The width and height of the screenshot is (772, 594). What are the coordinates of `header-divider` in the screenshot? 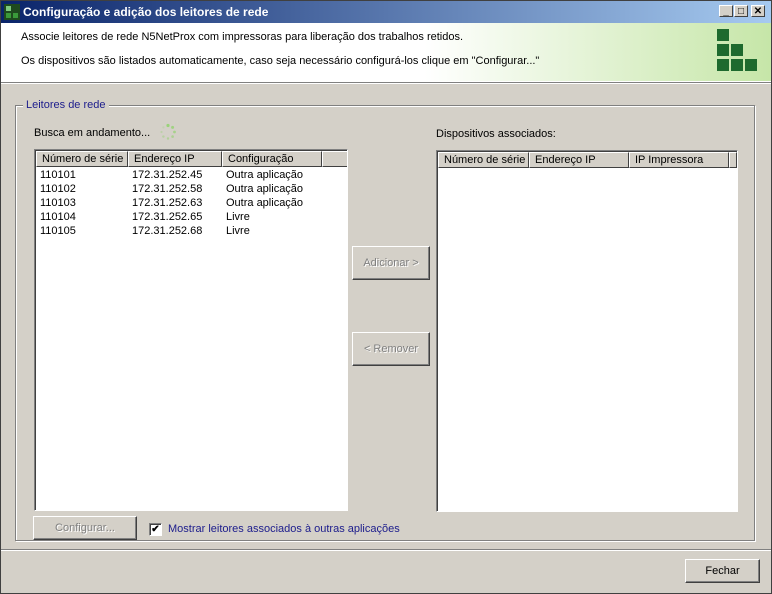 It's located at (386, 83).